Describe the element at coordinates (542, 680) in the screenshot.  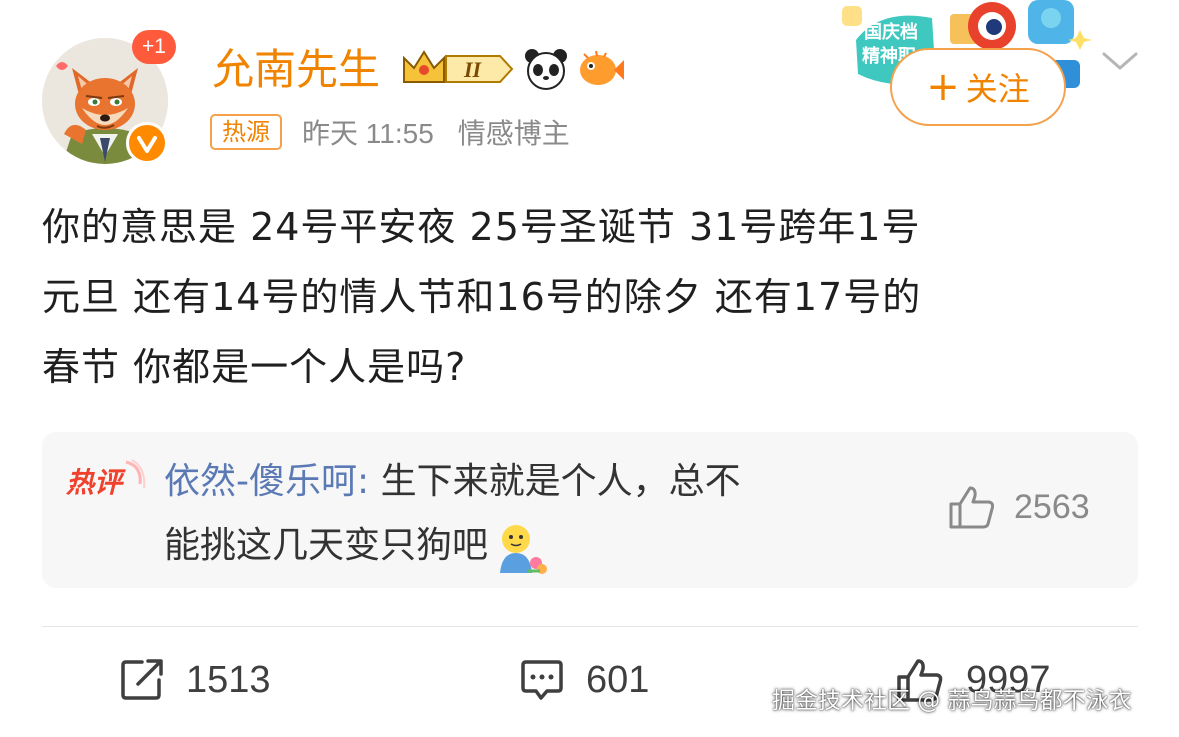
I see `comment-icon` at that location.